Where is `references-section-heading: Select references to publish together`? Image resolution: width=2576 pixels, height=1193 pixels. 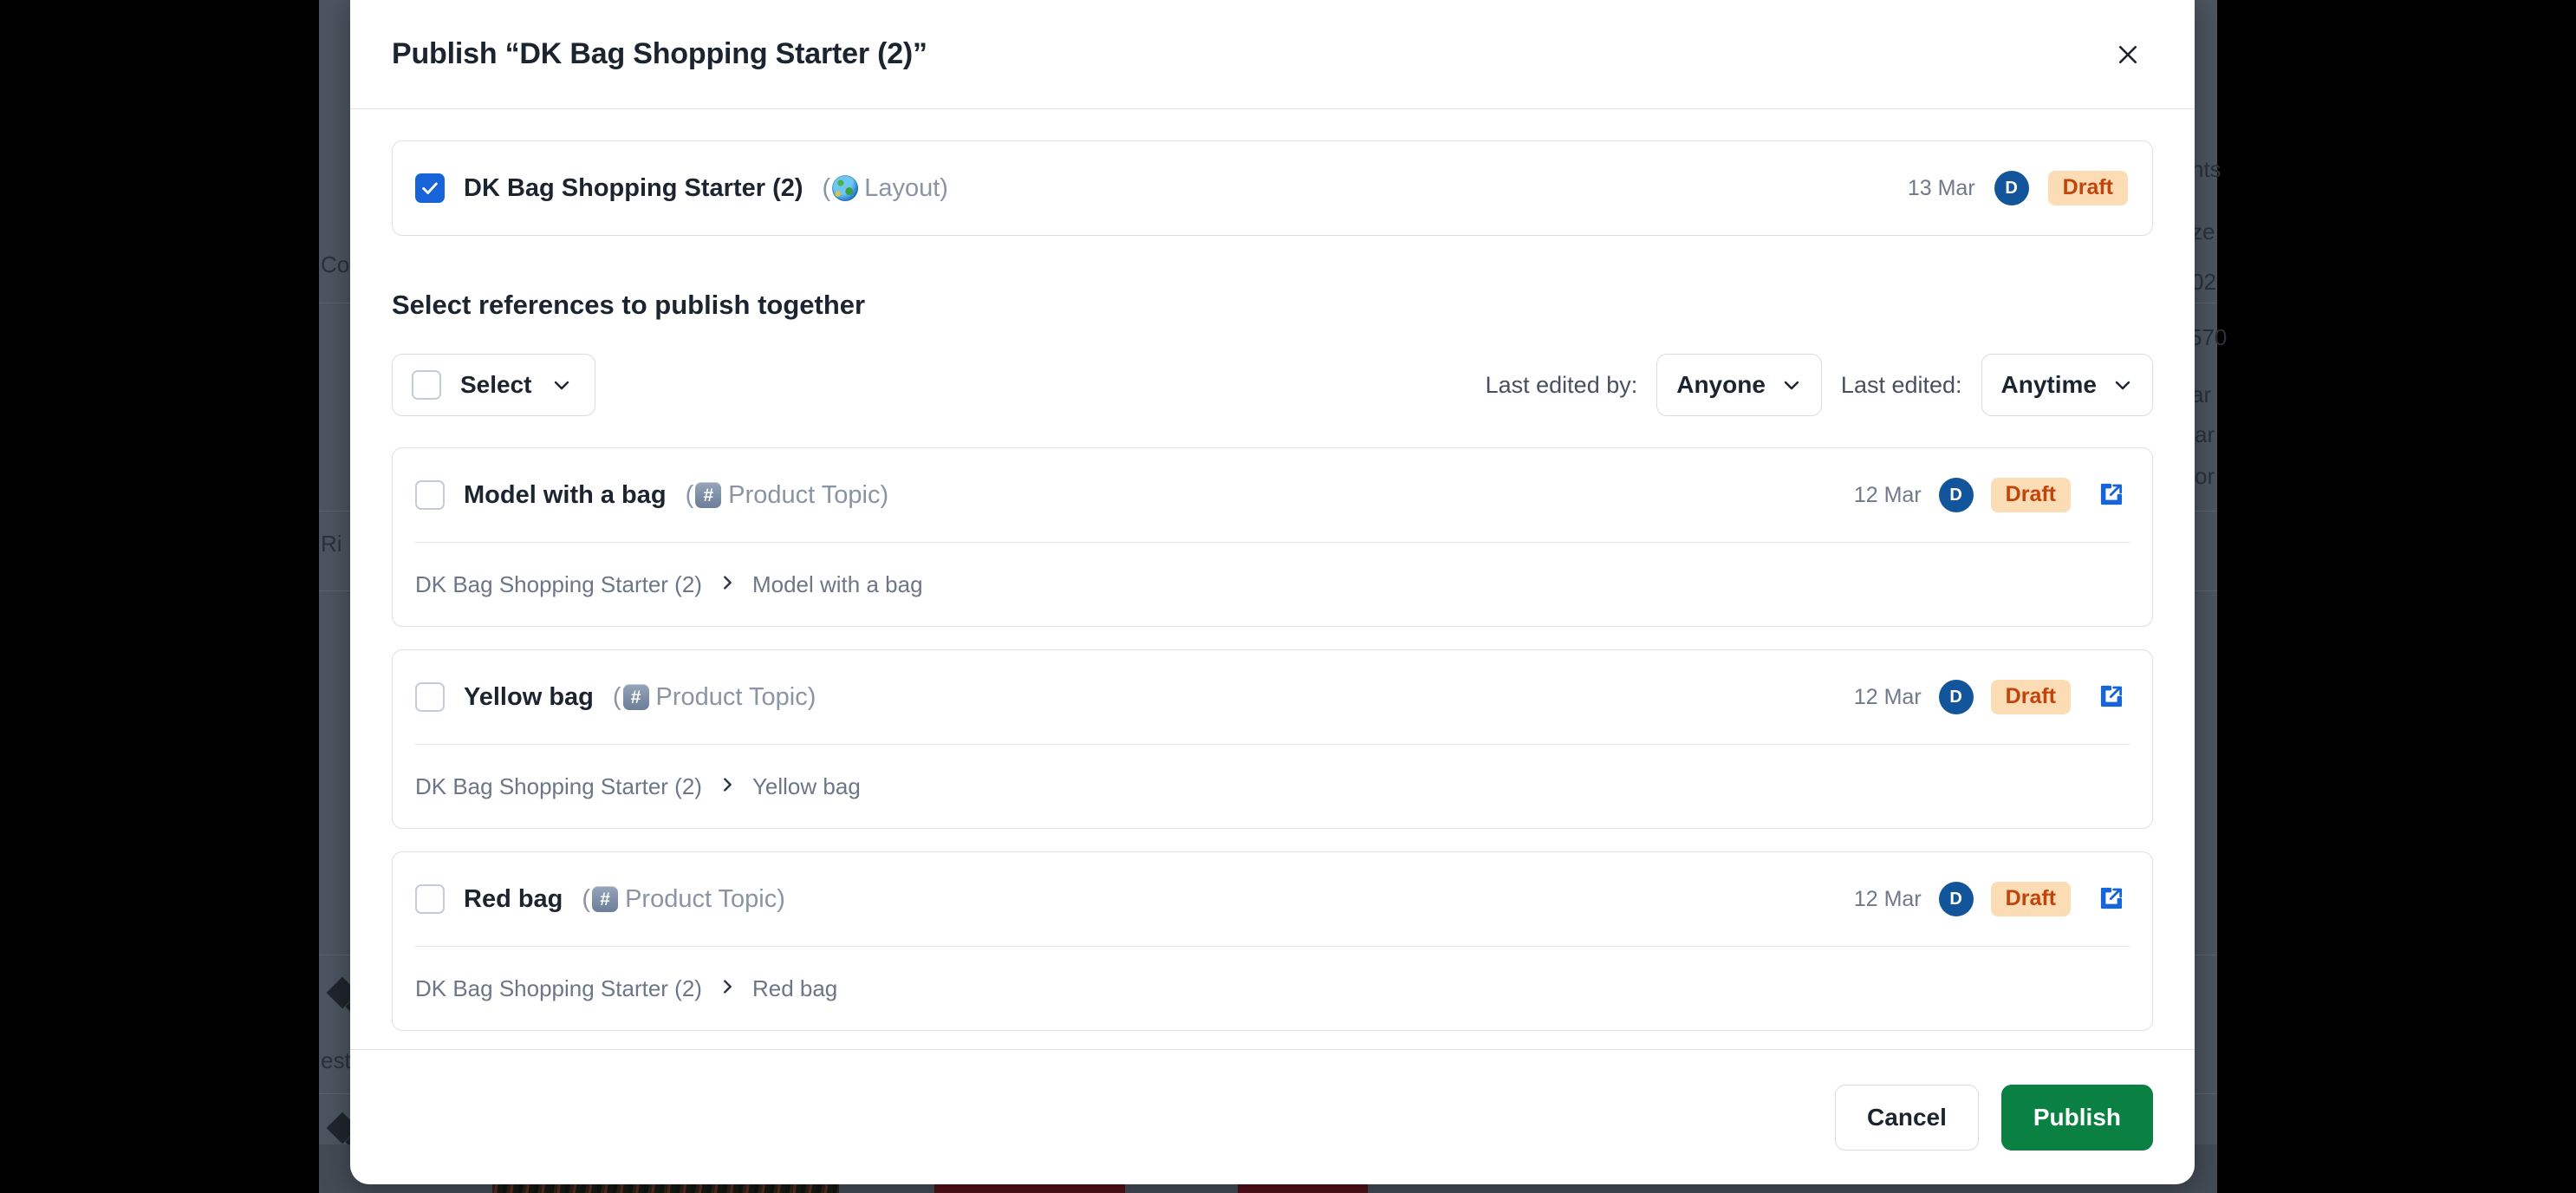 references-section-heading: Select references to publish together is located at coordinates (629, 305).